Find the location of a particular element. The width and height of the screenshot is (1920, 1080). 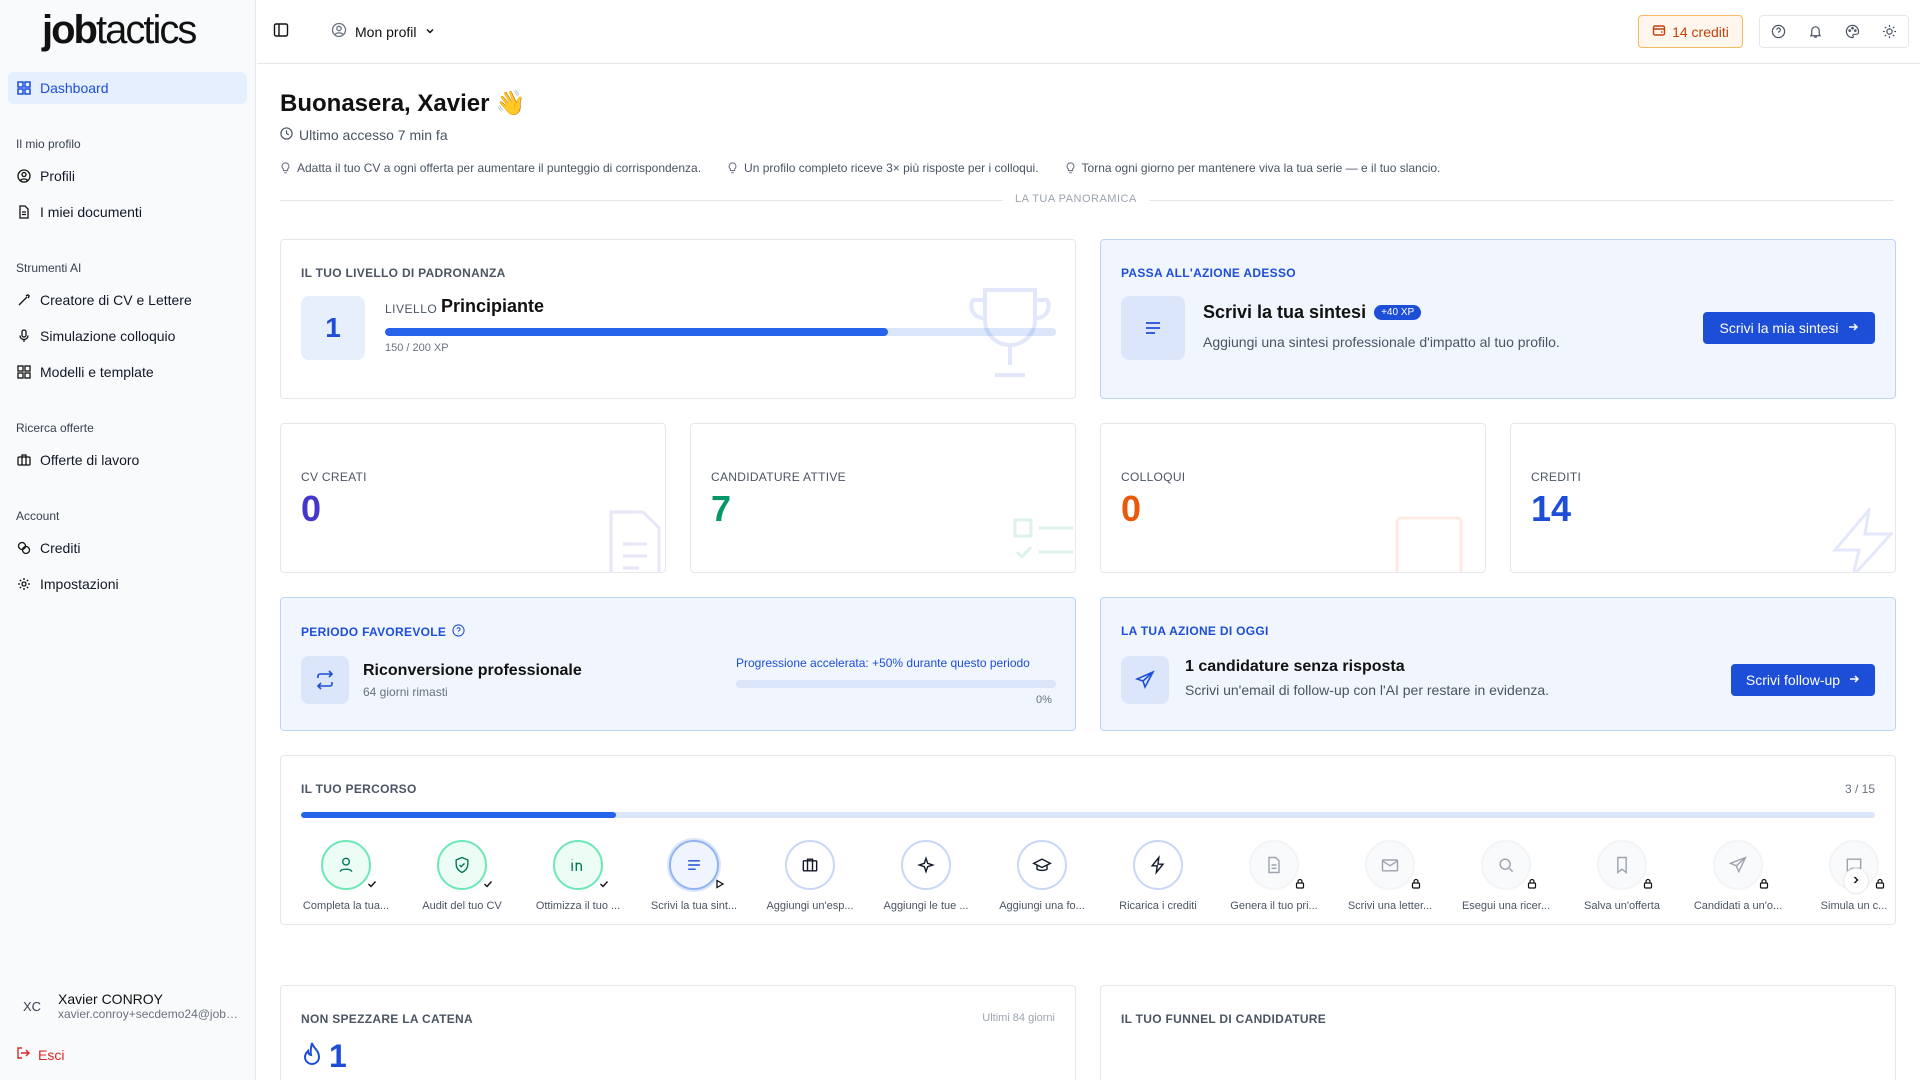

sidebar-item-creatore: Creatore di CV e Lettere is located at coordinates (127, 300).